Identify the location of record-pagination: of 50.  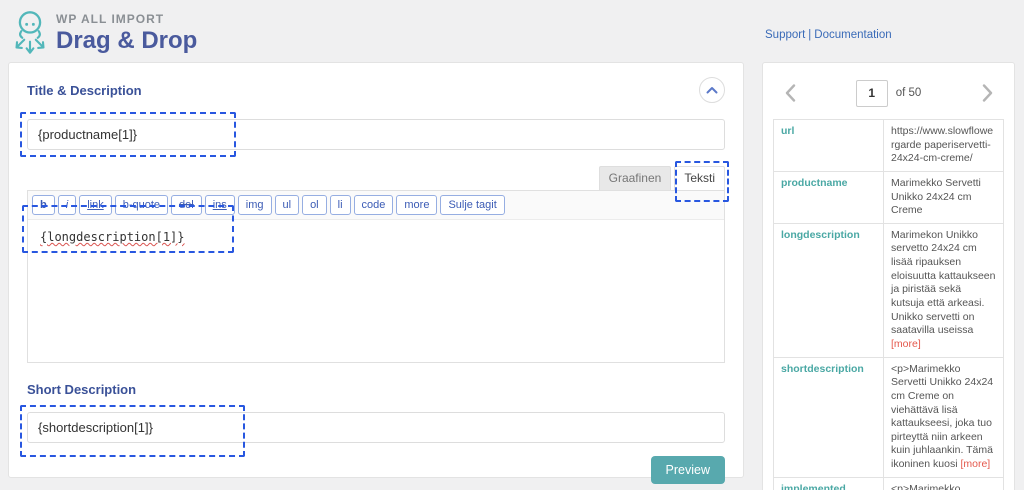
(888, 93).